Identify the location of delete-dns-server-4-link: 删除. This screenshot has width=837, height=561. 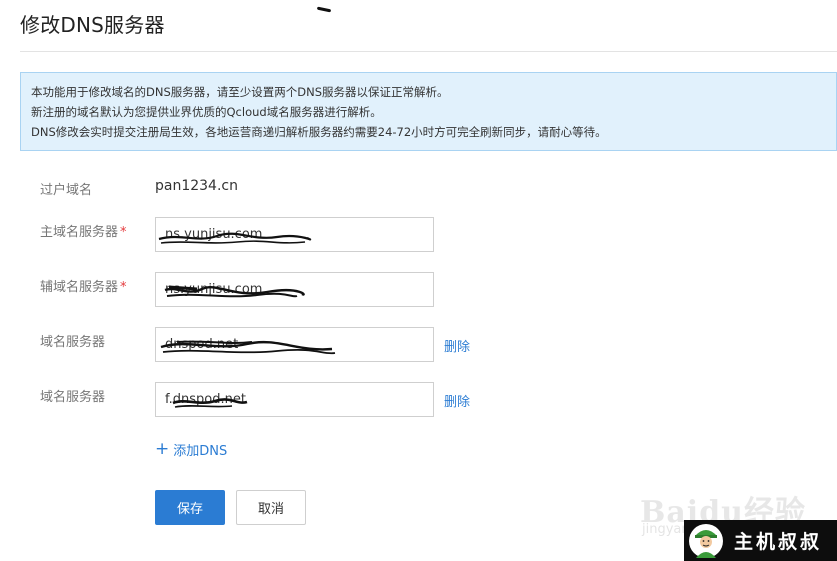
(457, 400).